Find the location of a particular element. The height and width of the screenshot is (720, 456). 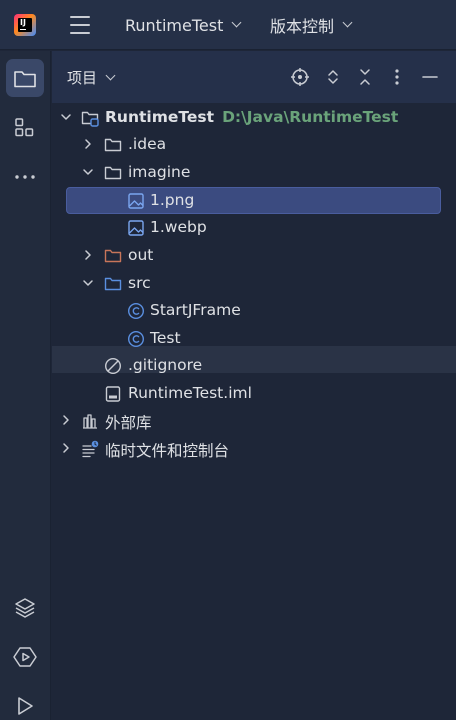

tree-item-label: RuntimeTest.iml is located at coordinates (190, 393).